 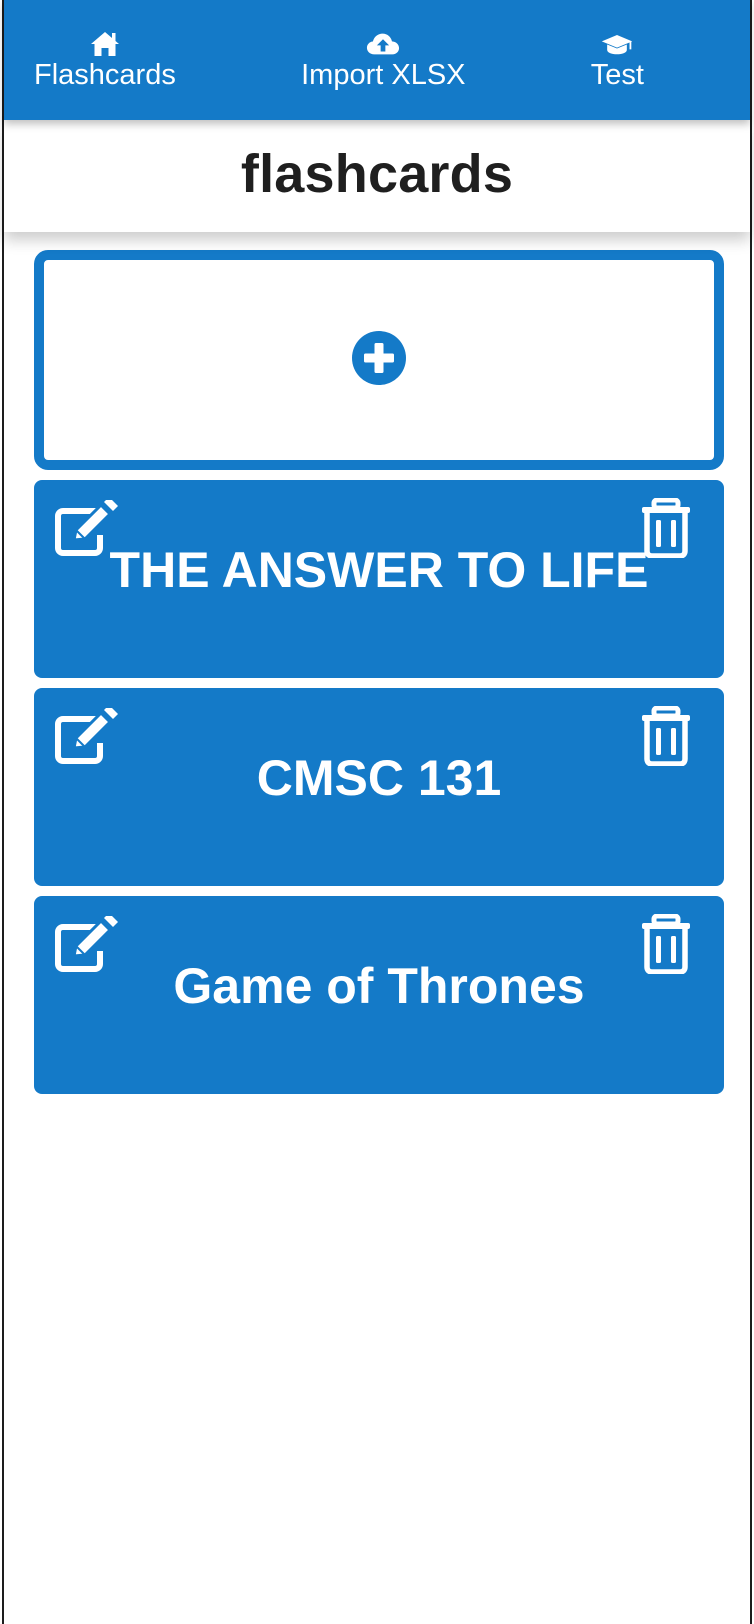 What do you see at coordinates (105, 44) in the screenshot?
I see `home-icon` at bounding box center [105, 44].